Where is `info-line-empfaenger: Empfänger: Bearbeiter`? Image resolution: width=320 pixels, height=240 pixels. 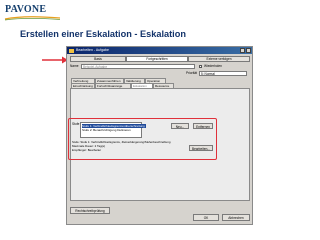 info-line-empfaenger: Empfänger: Bearbeiter is located at coordinates (87, 150).